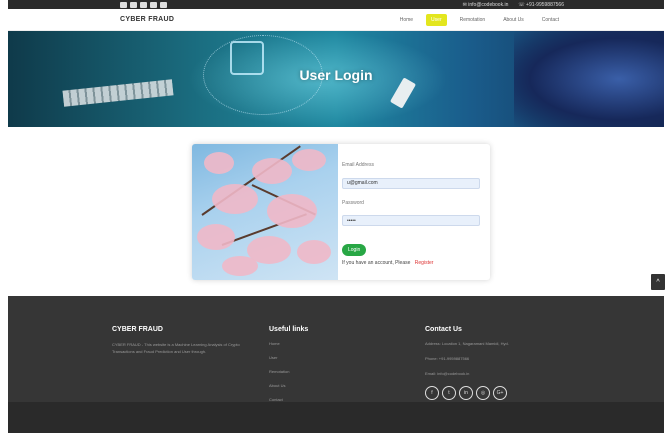 The image size is (672, 433). Describe the element at coordinates (288, 385) in the screenshot. I see `footer-link-about-us: About Us` at that location.